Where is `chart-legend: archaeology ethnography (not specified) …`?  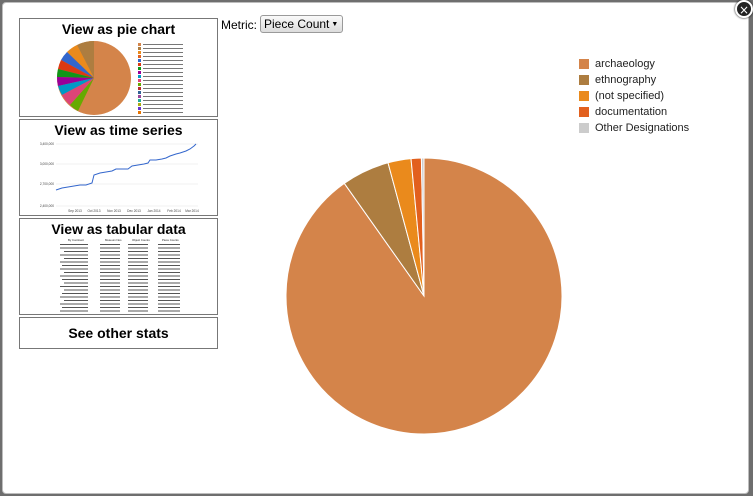
chart-legend: archaeology ethnography (not specified) … is located at coordinates (634, 98).